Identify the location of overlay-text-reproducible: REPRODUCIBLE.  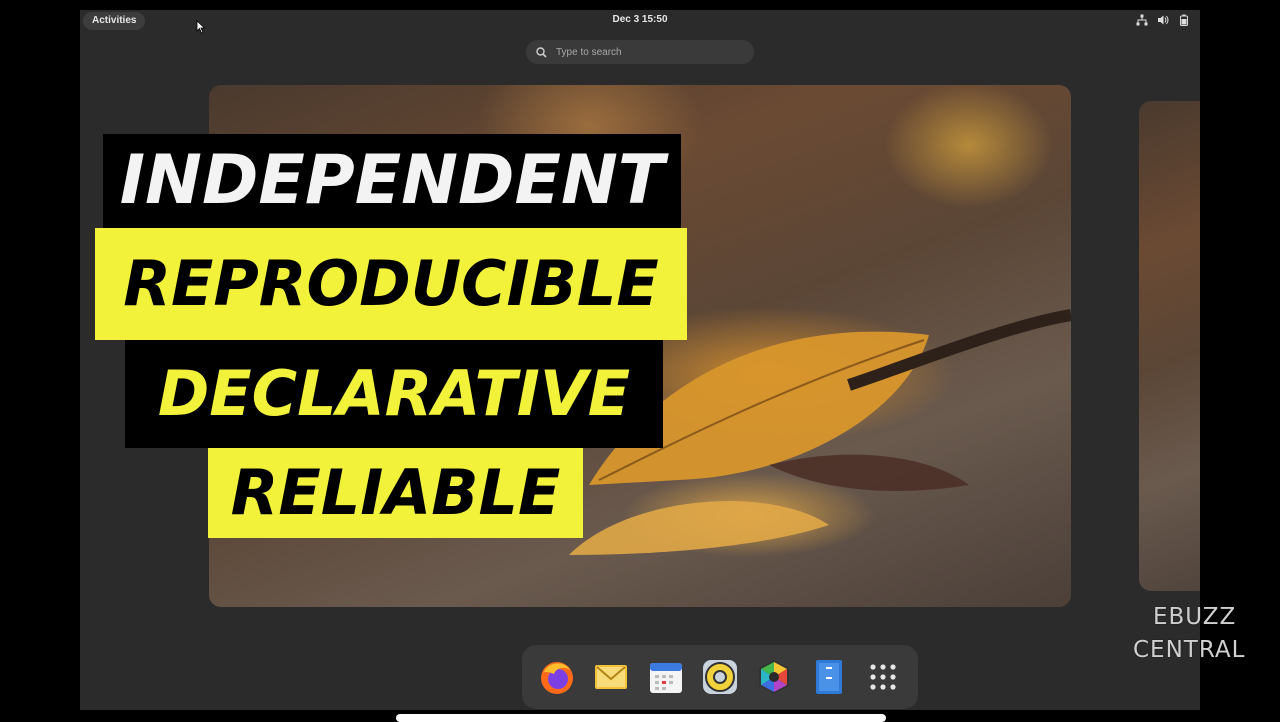
(391, 284).